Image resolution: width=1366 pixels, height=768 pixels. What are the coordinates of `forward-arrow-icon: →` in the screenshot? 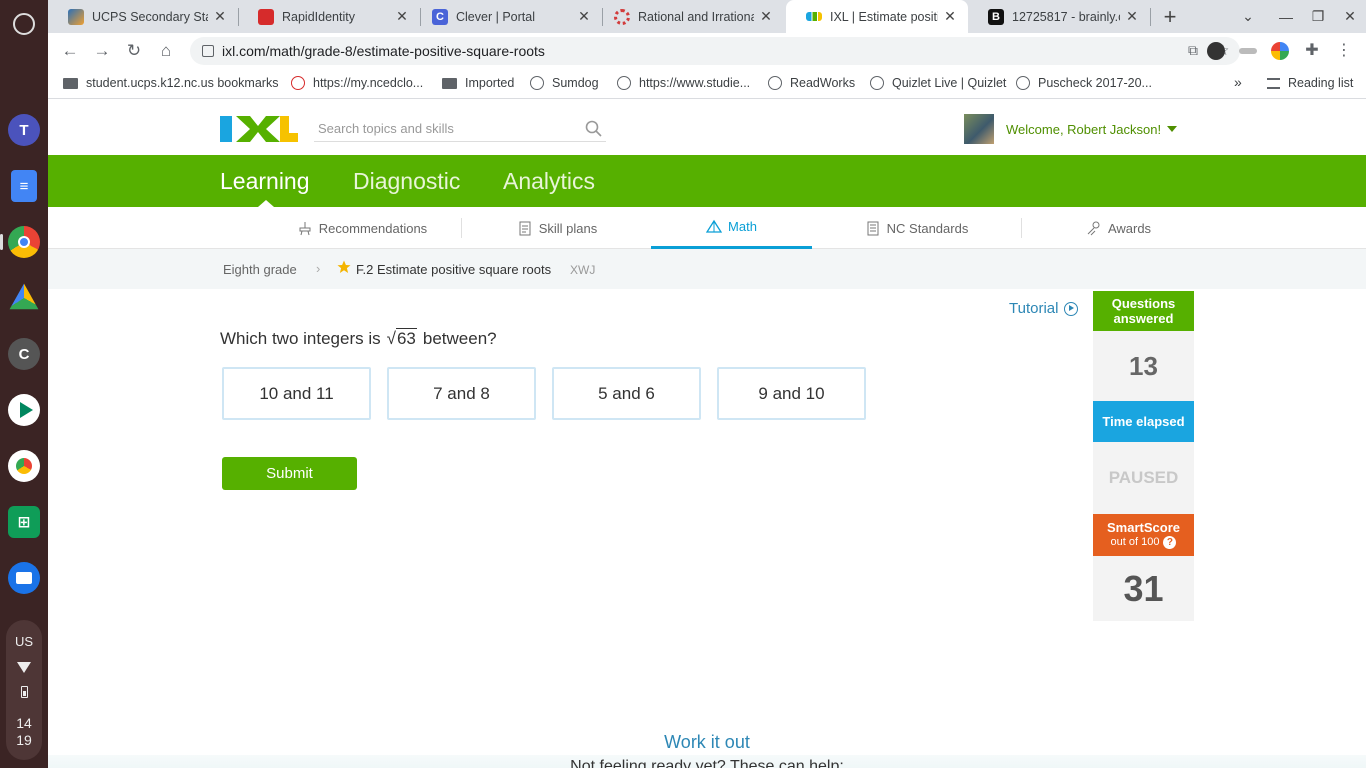 It's located at (102, 51).